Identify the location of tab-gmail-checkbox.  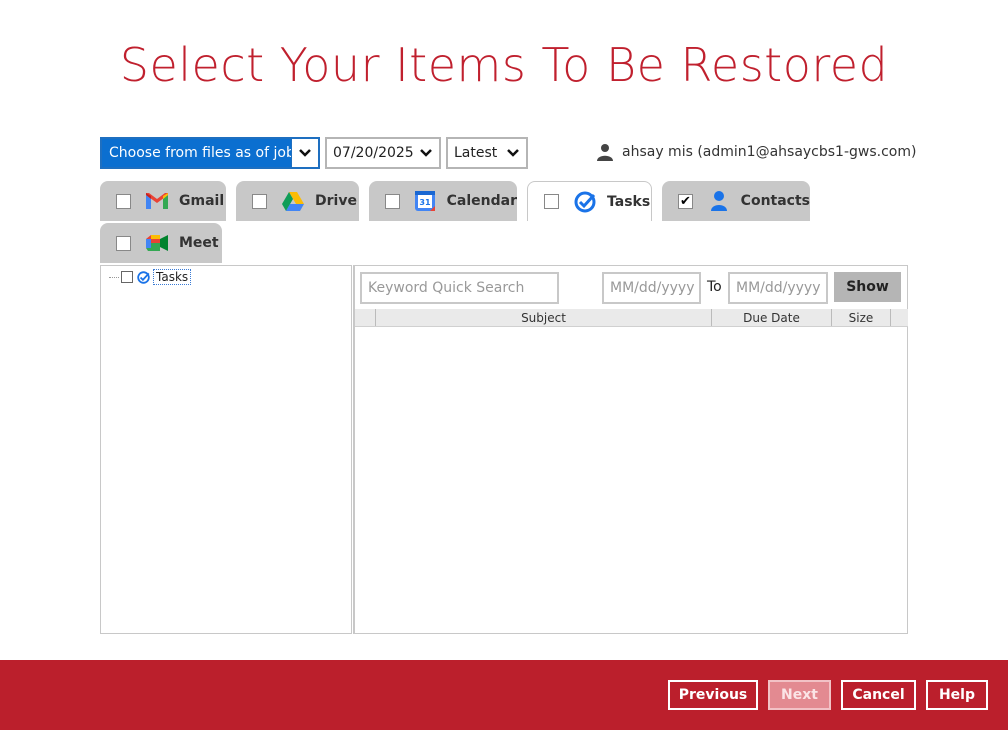
(123, 201).